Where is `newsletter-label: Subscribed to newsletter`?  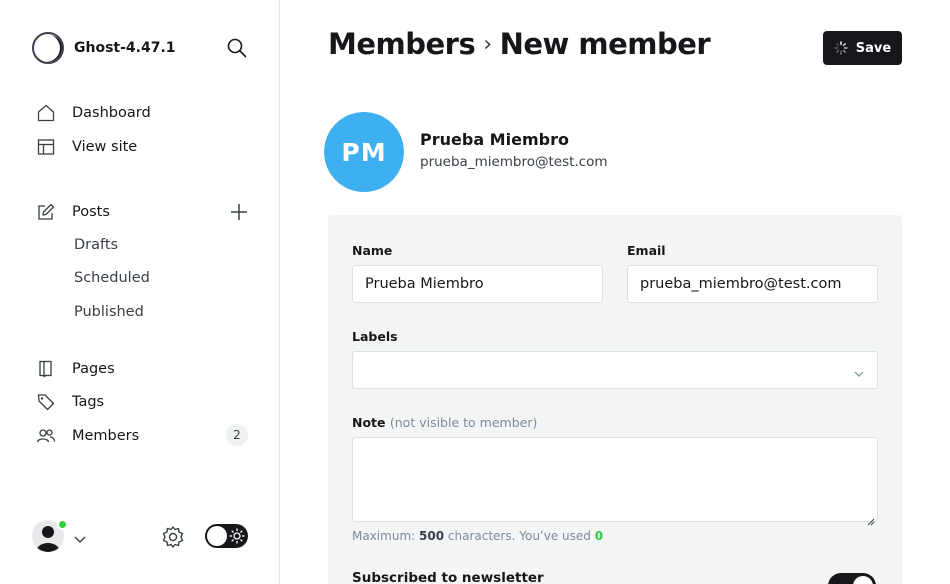
newsletter-label: Subscribed to newsletter is located at coordinates (448, 577).